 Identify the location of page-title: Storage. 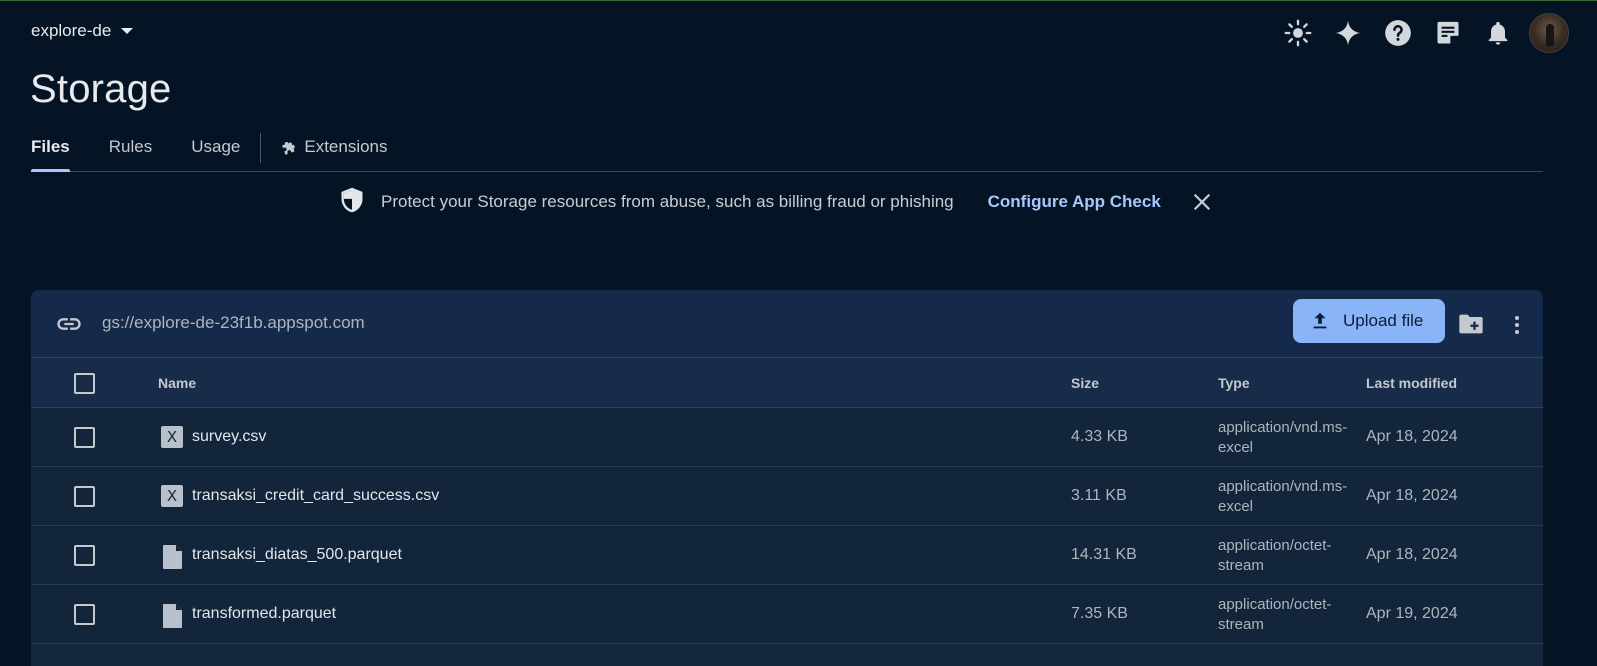
(101, 89).